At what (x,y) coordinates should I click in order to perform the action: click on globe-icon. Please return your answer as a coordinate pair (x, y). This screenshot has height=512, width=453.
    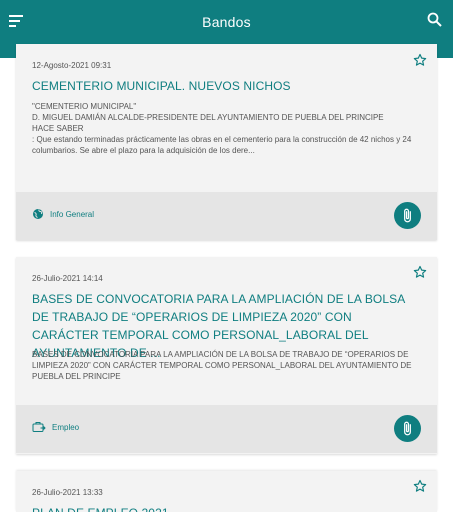
    Looking at the image, I should click on (38, 214).